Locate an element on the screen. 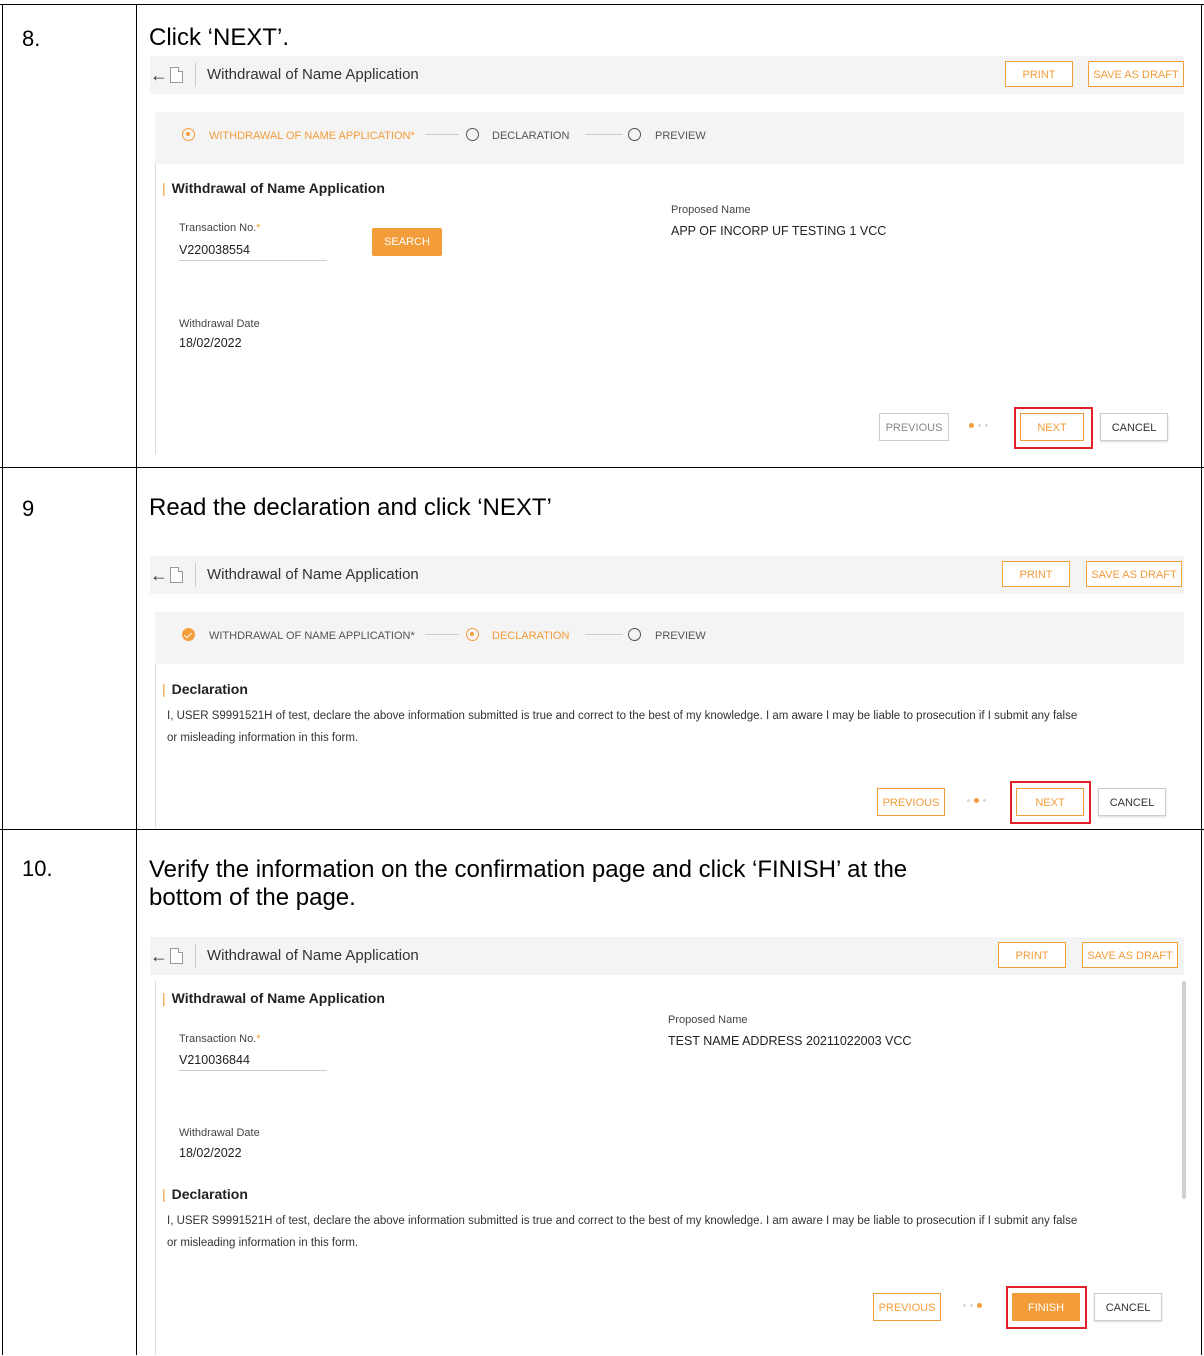 This screenshot has width=1204, height=1356. transaction-input: V220038554 is located at coordinates (214, 250).